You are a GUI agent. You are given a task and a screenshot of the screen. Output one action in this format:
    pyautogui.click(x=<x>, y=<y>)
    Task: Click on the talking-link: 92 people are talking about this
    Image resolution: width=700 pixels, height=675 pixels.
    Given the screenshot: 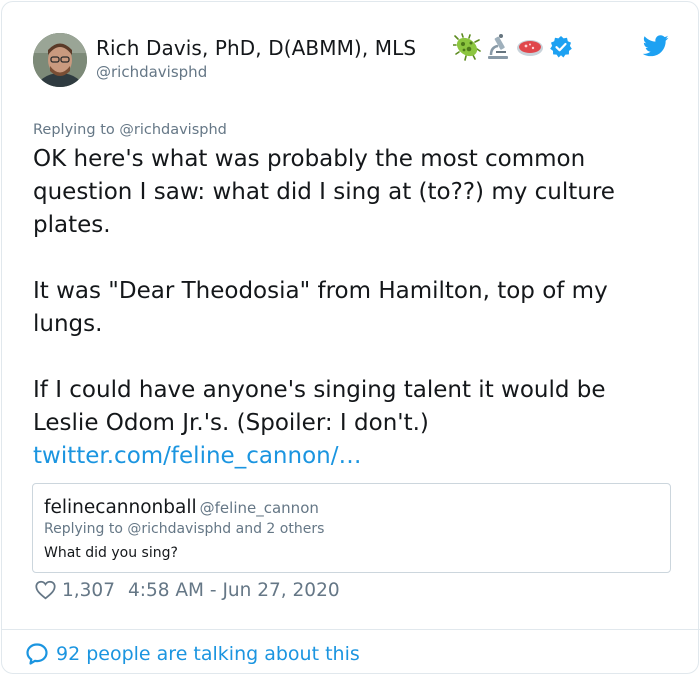 What is the action you would take?
    pyautogui.click(x=192, y=654)
    